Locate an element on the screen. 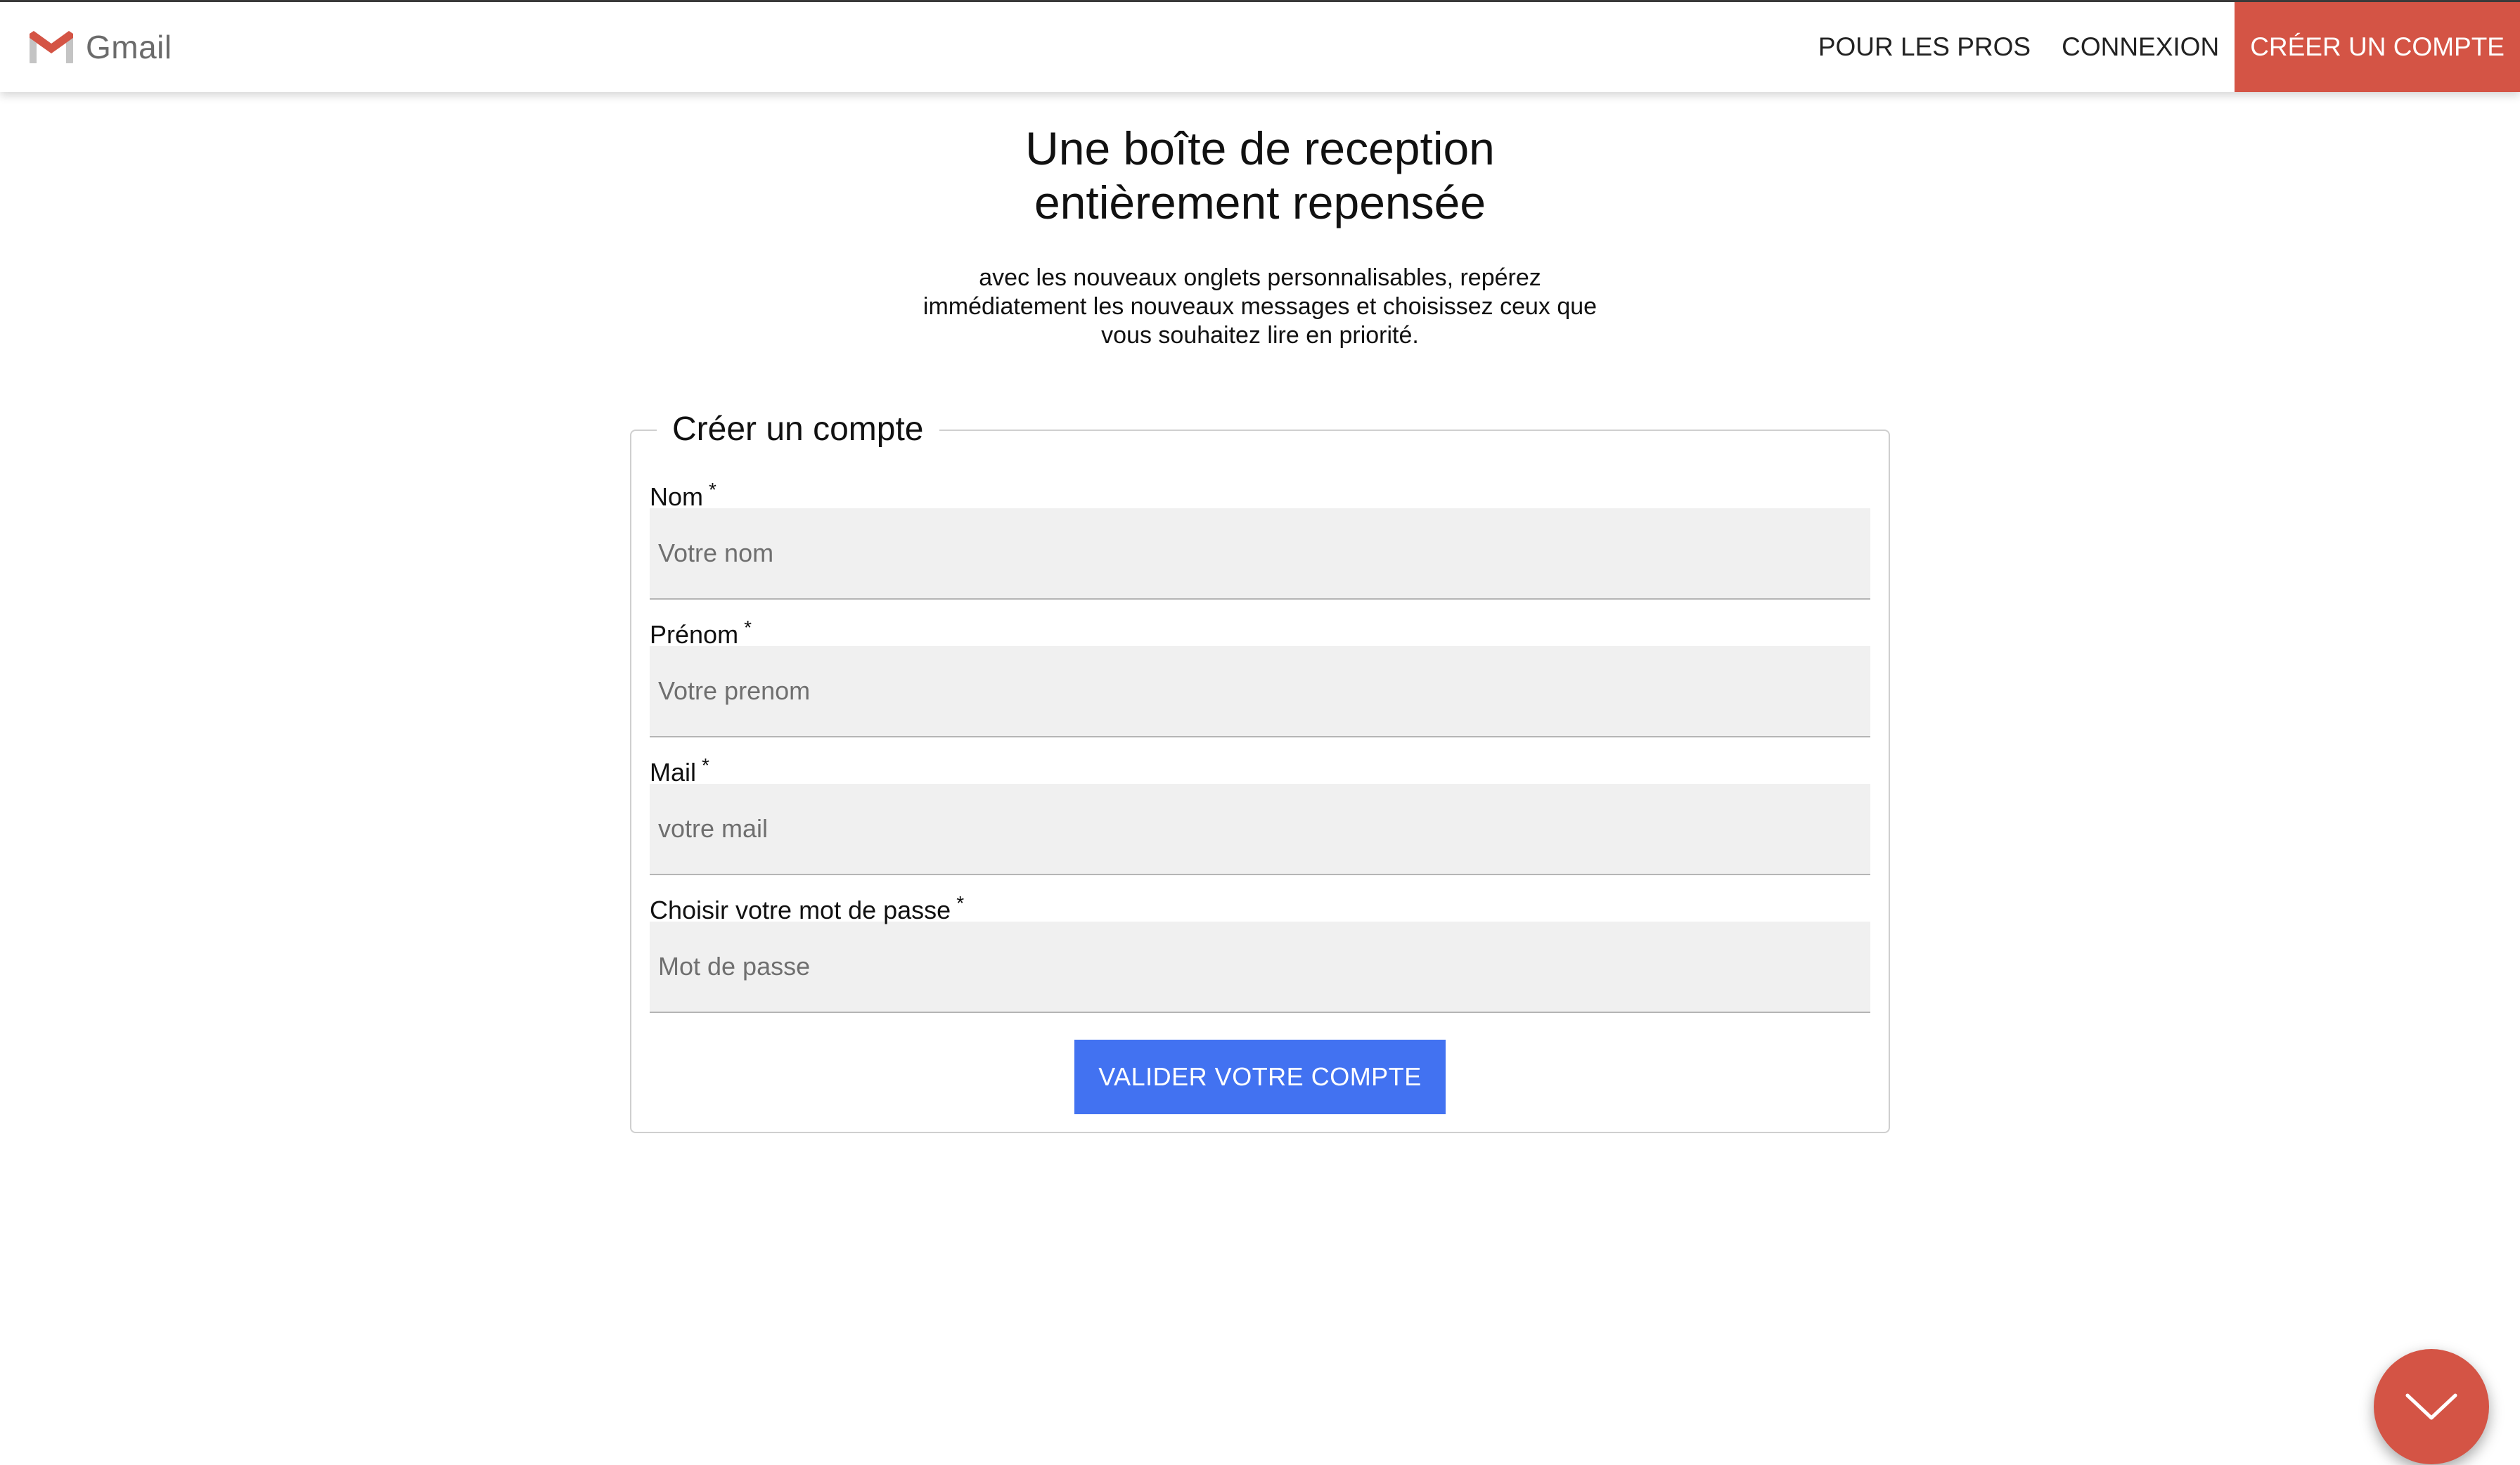 The image size is (2520, 1465). gmail-logo-icon is located at coordinates (52, 47).